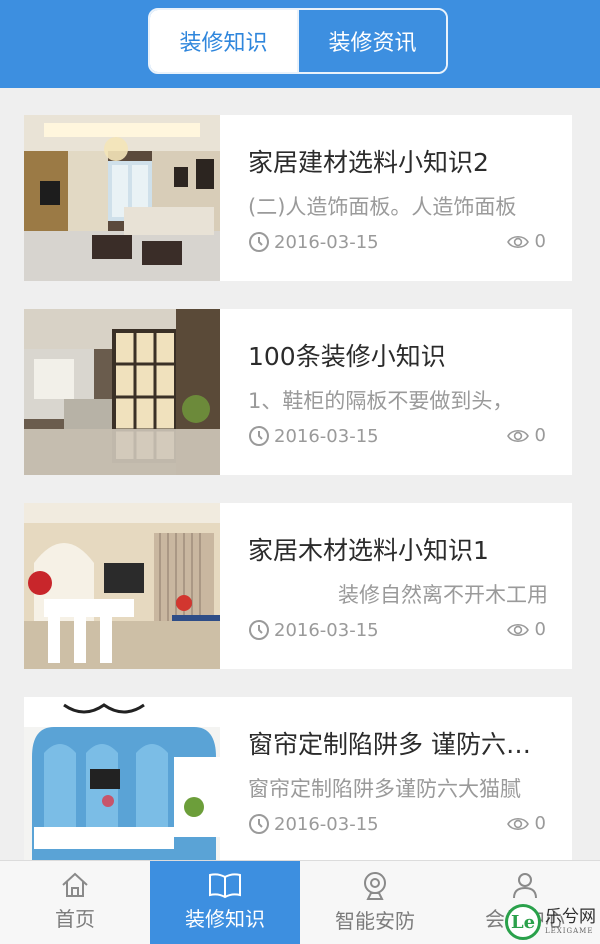 This screenshot has width=600, height=944. Describe the element at coordinates (382, 207) in the screenshot. I see `article-summary: (二)人造饰面板。人造饰面板` at that location.